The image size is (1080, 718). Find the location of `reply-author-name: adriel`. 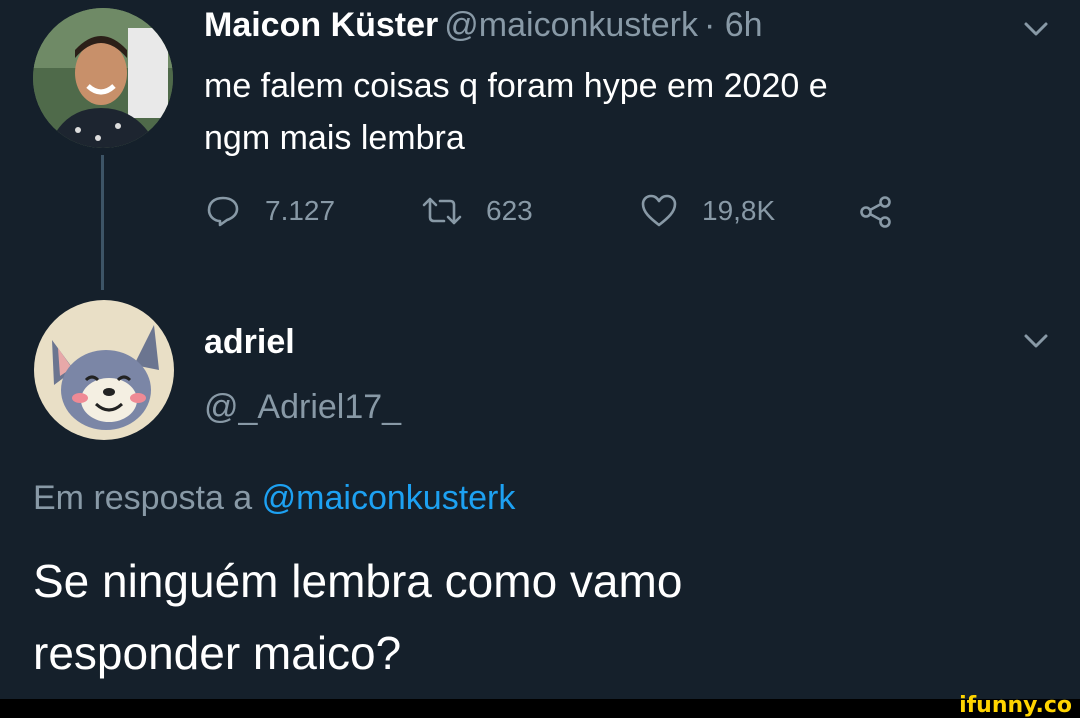

reply-author-name: adriel is located at coordinates (249, 342).